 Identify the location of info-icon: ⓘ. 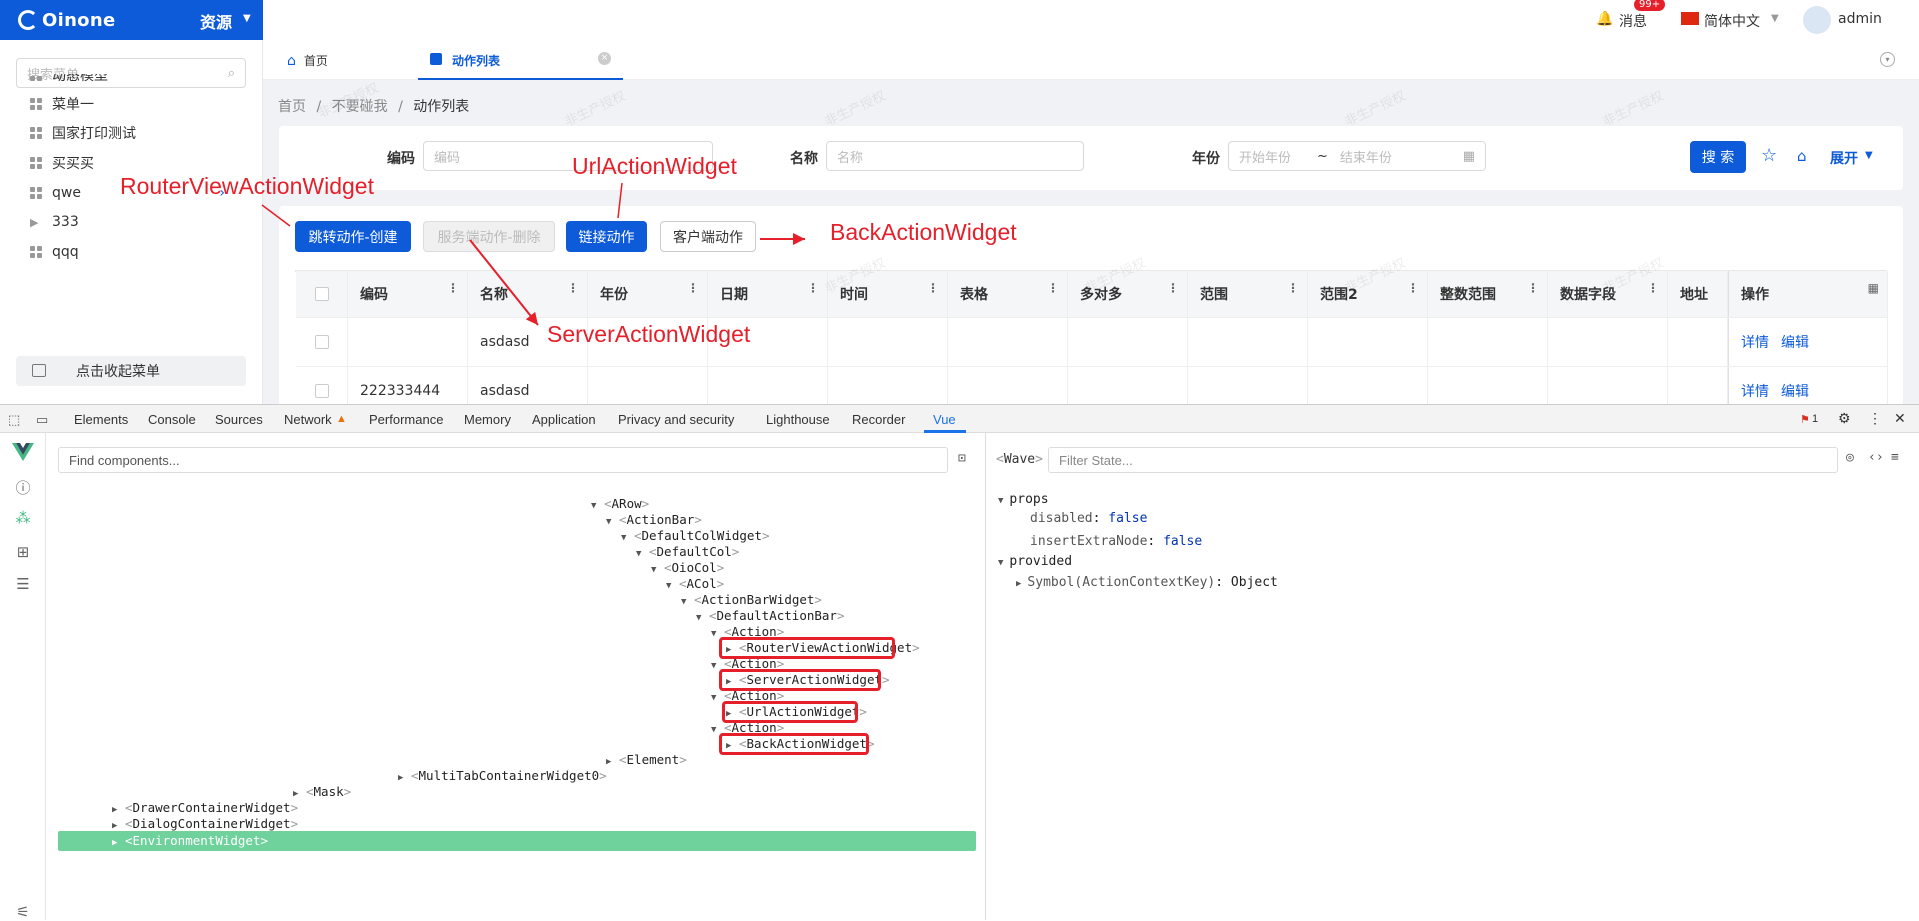
(23, 487).